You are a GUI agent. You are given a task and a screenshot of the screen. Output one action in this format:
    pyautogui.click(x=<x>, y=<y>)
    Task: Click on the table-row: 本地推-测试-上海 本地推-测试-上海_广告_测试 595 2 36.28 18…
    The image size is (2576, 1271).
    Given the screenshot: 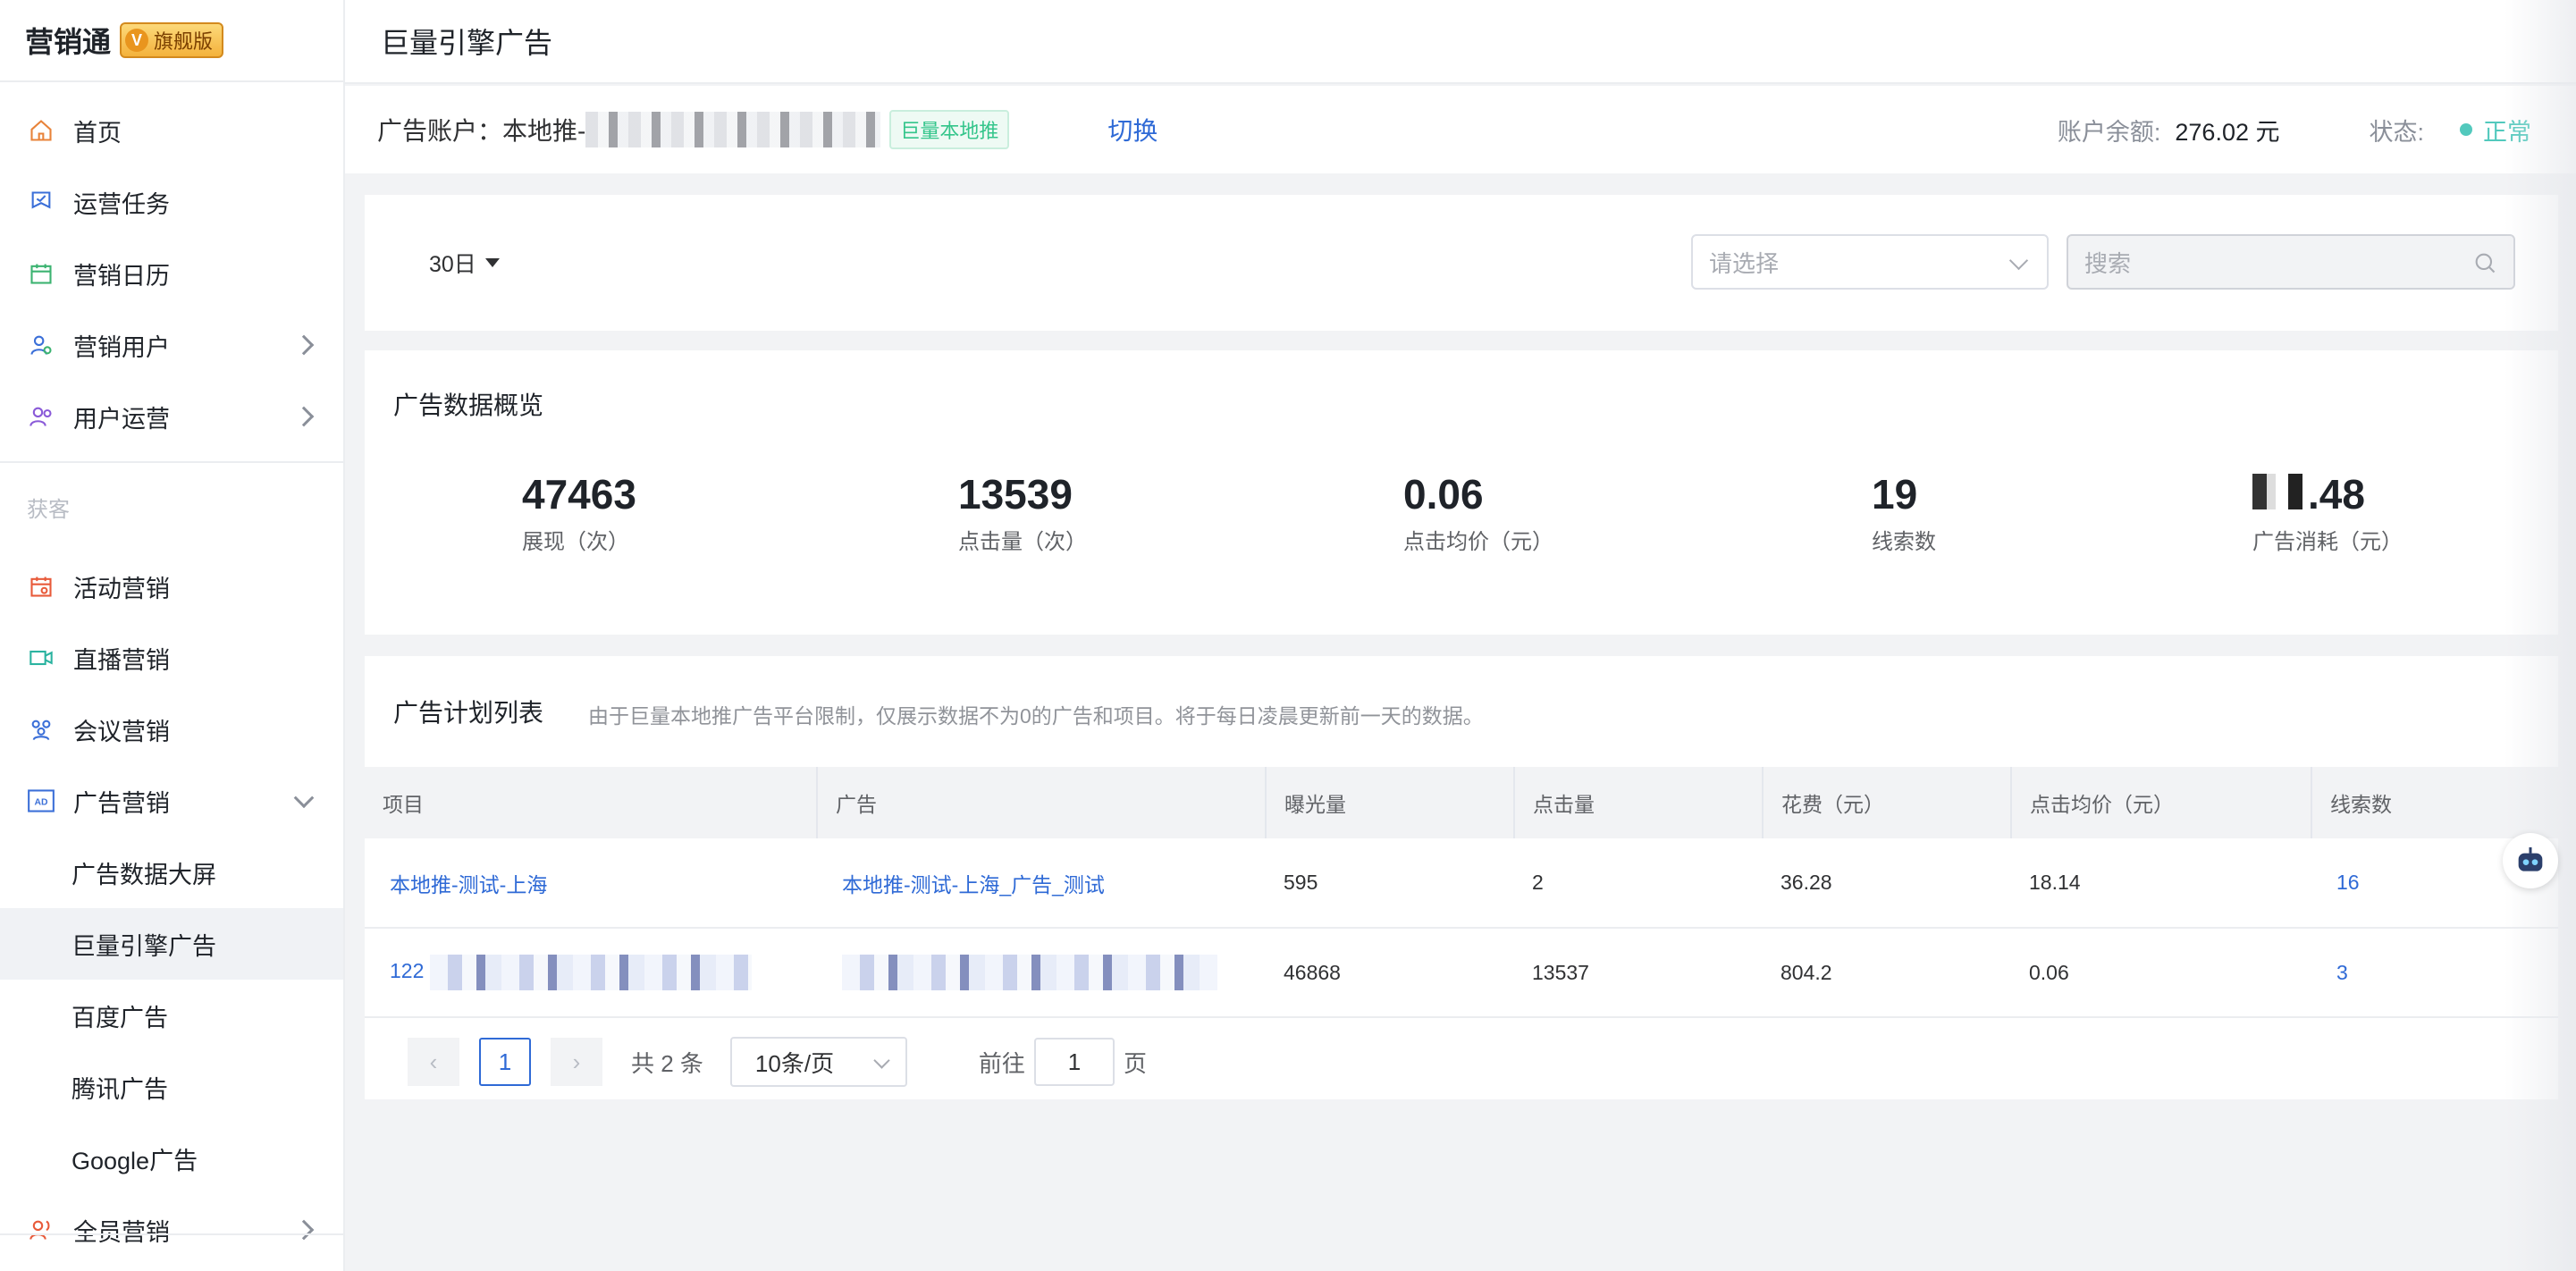 What is the action you would take?
    pyautogui.click(x=1462, y=884)
    